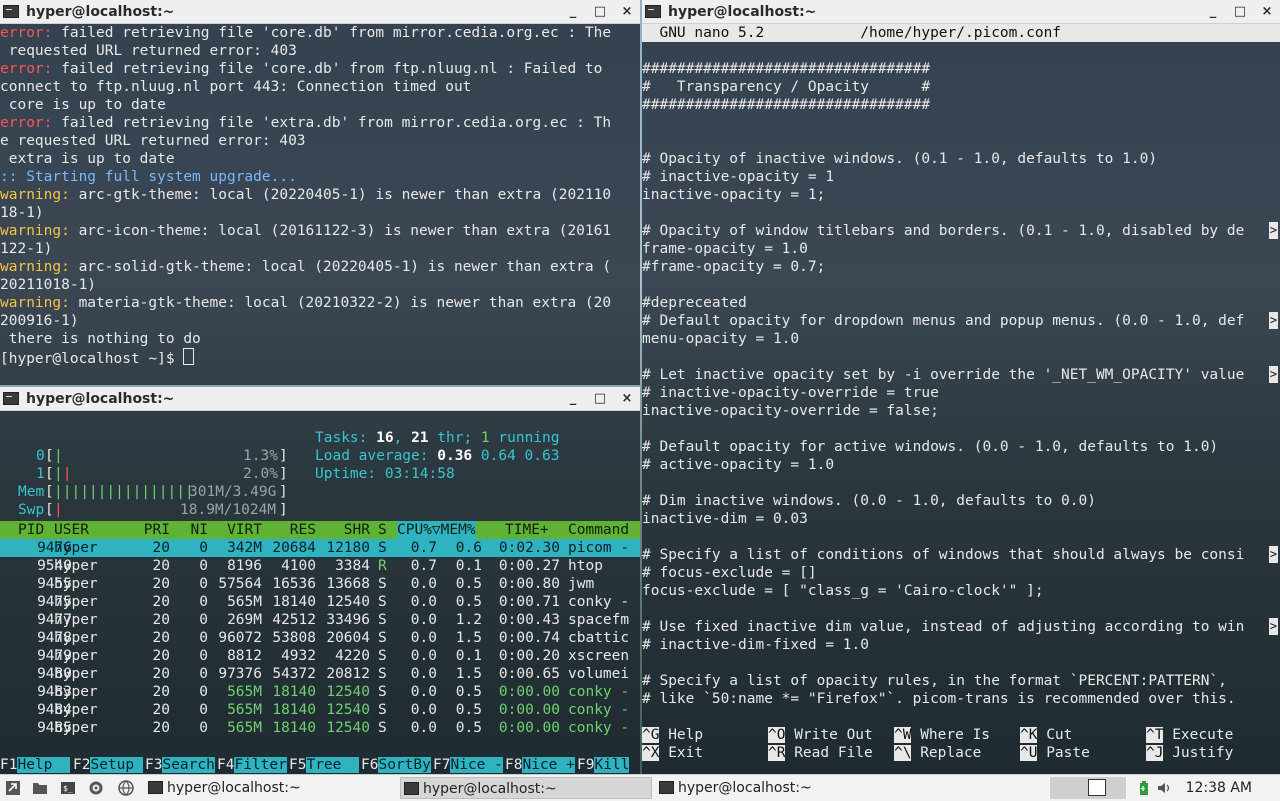  Describe the element at coordinates (382, 530) in the screenshot. I see `column-header-s: S` at that location.